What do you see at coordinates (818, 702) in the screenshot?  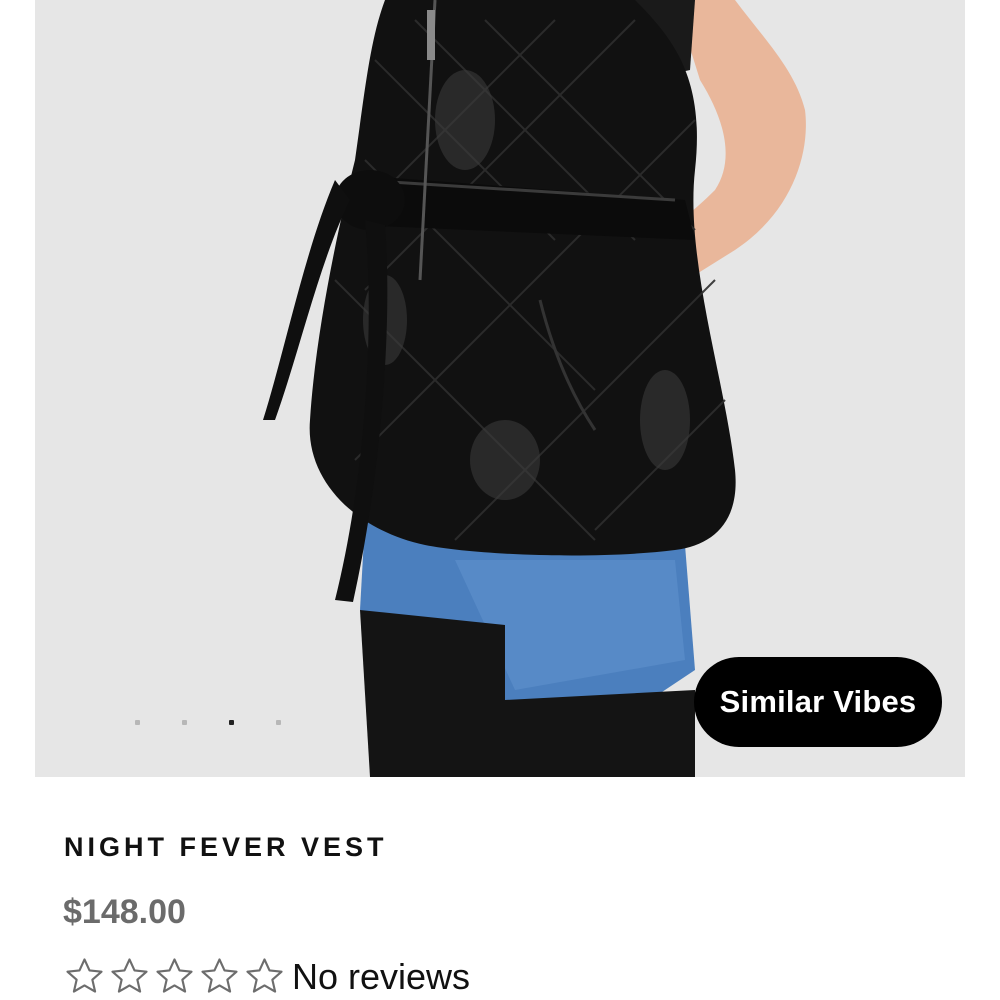 I see `similar-vibes-button: Similar Vibes` at bounding box center [818, 702].